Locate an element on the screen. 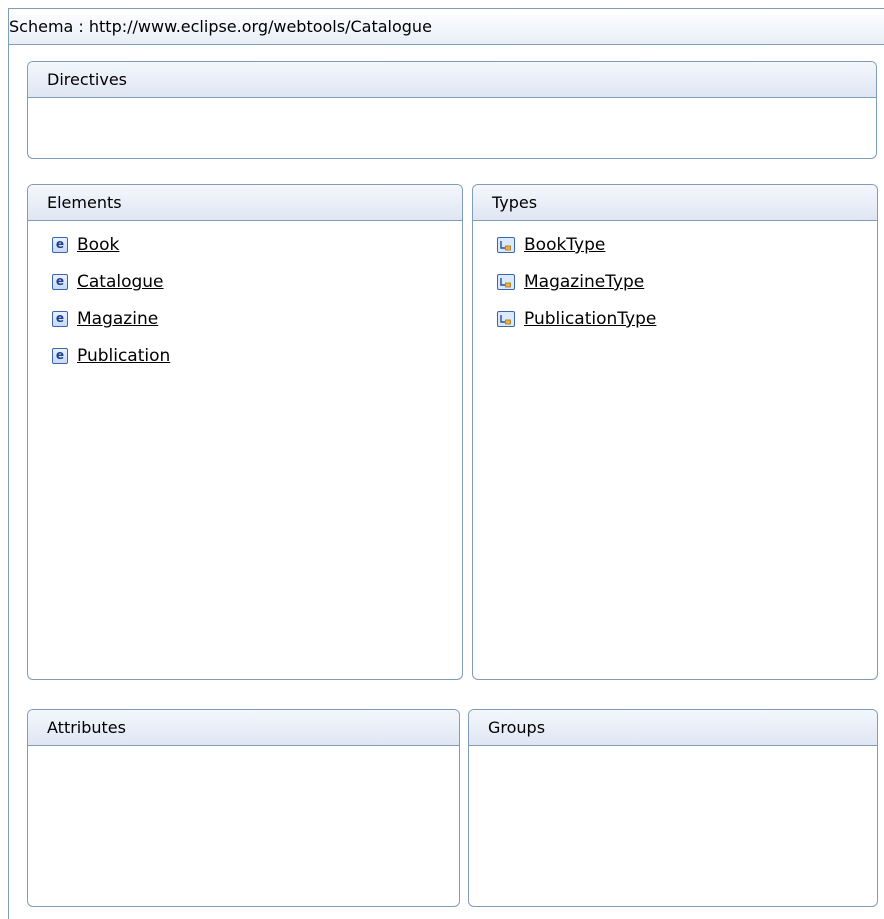  types-title: Types is located at coordinates (675, 203).